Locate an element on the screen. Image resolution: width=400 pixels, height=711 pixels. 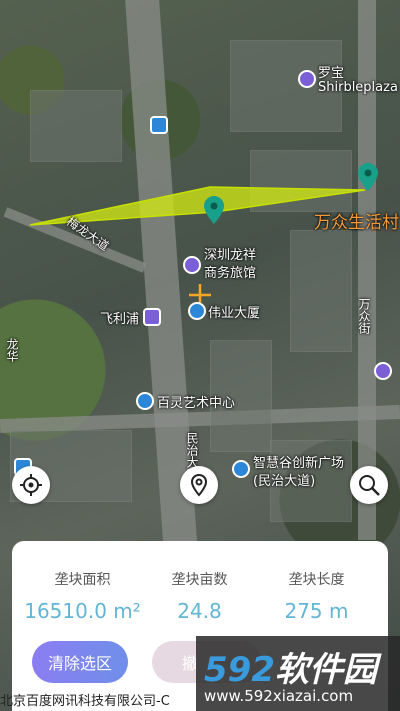
watermark: 592软件园 www.592xiazai.com is located at coordinates (298, 673).